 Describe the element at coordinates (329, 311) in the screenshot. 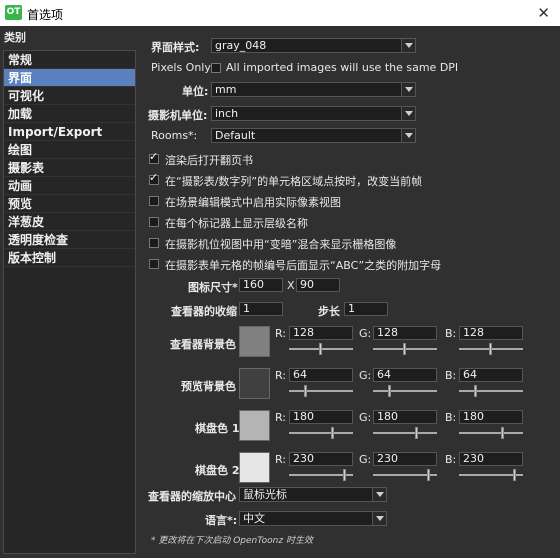

I see `step-label: 步长` at that location.